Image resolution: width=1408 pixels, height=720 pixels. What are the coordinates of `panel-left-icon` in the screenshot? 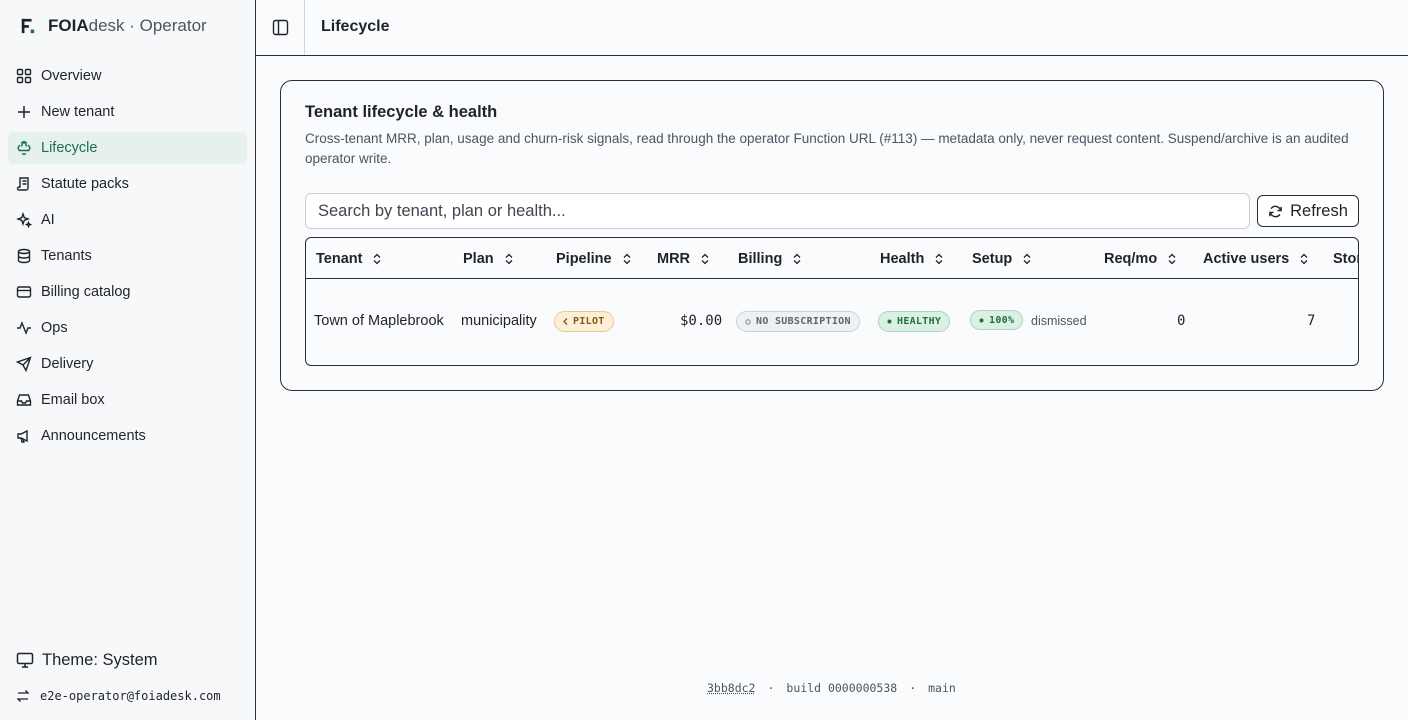 It's located at (280, 27).